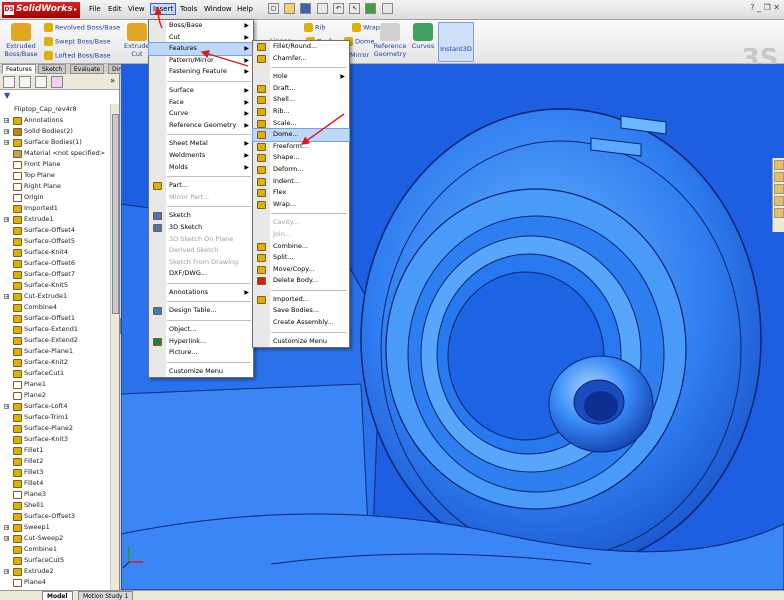 The image size is (784, 600). I want to click on tree-item: Surface-Extend1, so click(55, 329).